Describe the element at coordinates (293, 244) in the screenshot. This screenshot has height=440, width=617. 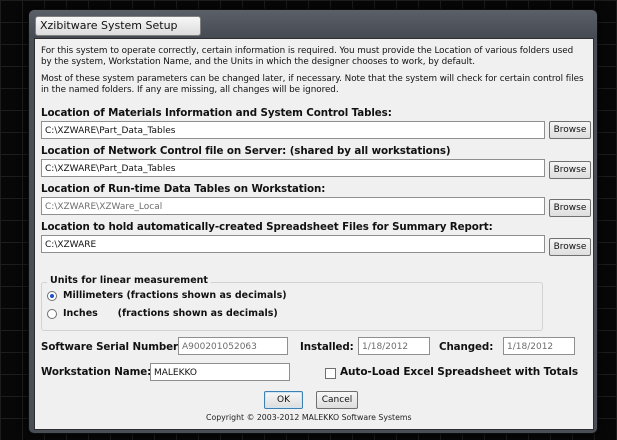
I see `spreadsheet-location-input: C:\XZWARE` at that location.